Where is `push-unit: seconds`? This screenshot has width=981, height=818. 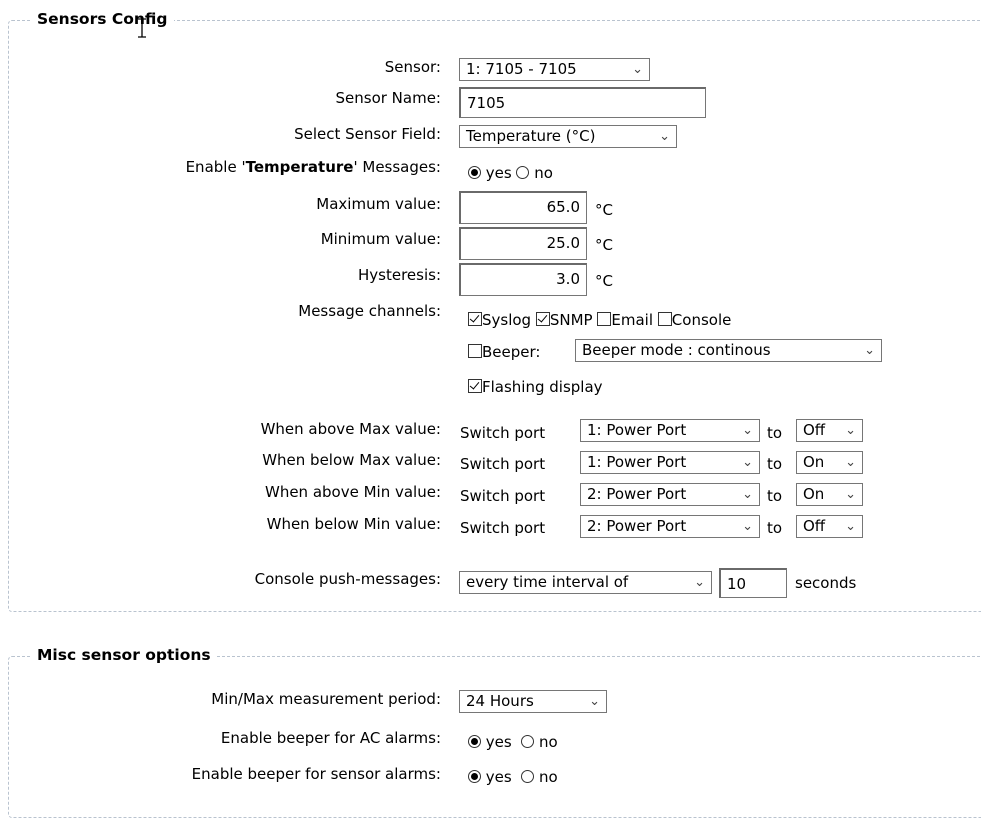
push-unit: seconds is located at coordinates (826, 583).